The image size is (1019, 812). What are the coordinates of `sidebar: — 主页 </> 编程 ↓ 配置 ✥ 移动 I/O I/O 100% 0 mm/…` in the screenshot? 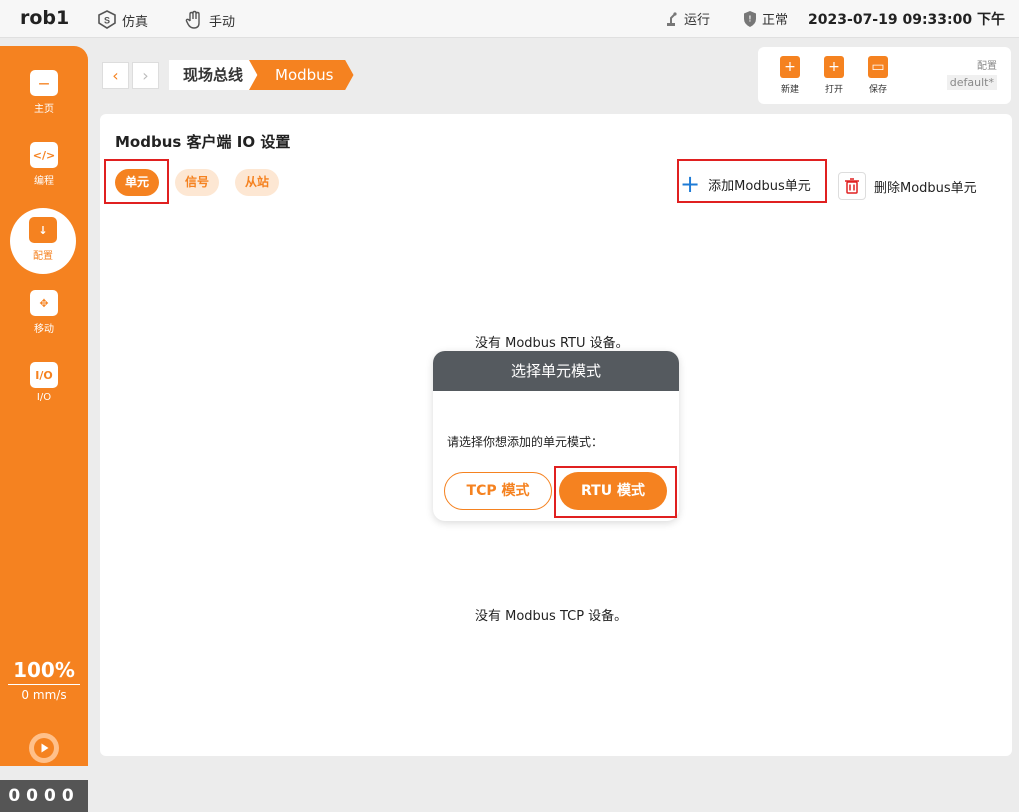 It's located at (44, 429).